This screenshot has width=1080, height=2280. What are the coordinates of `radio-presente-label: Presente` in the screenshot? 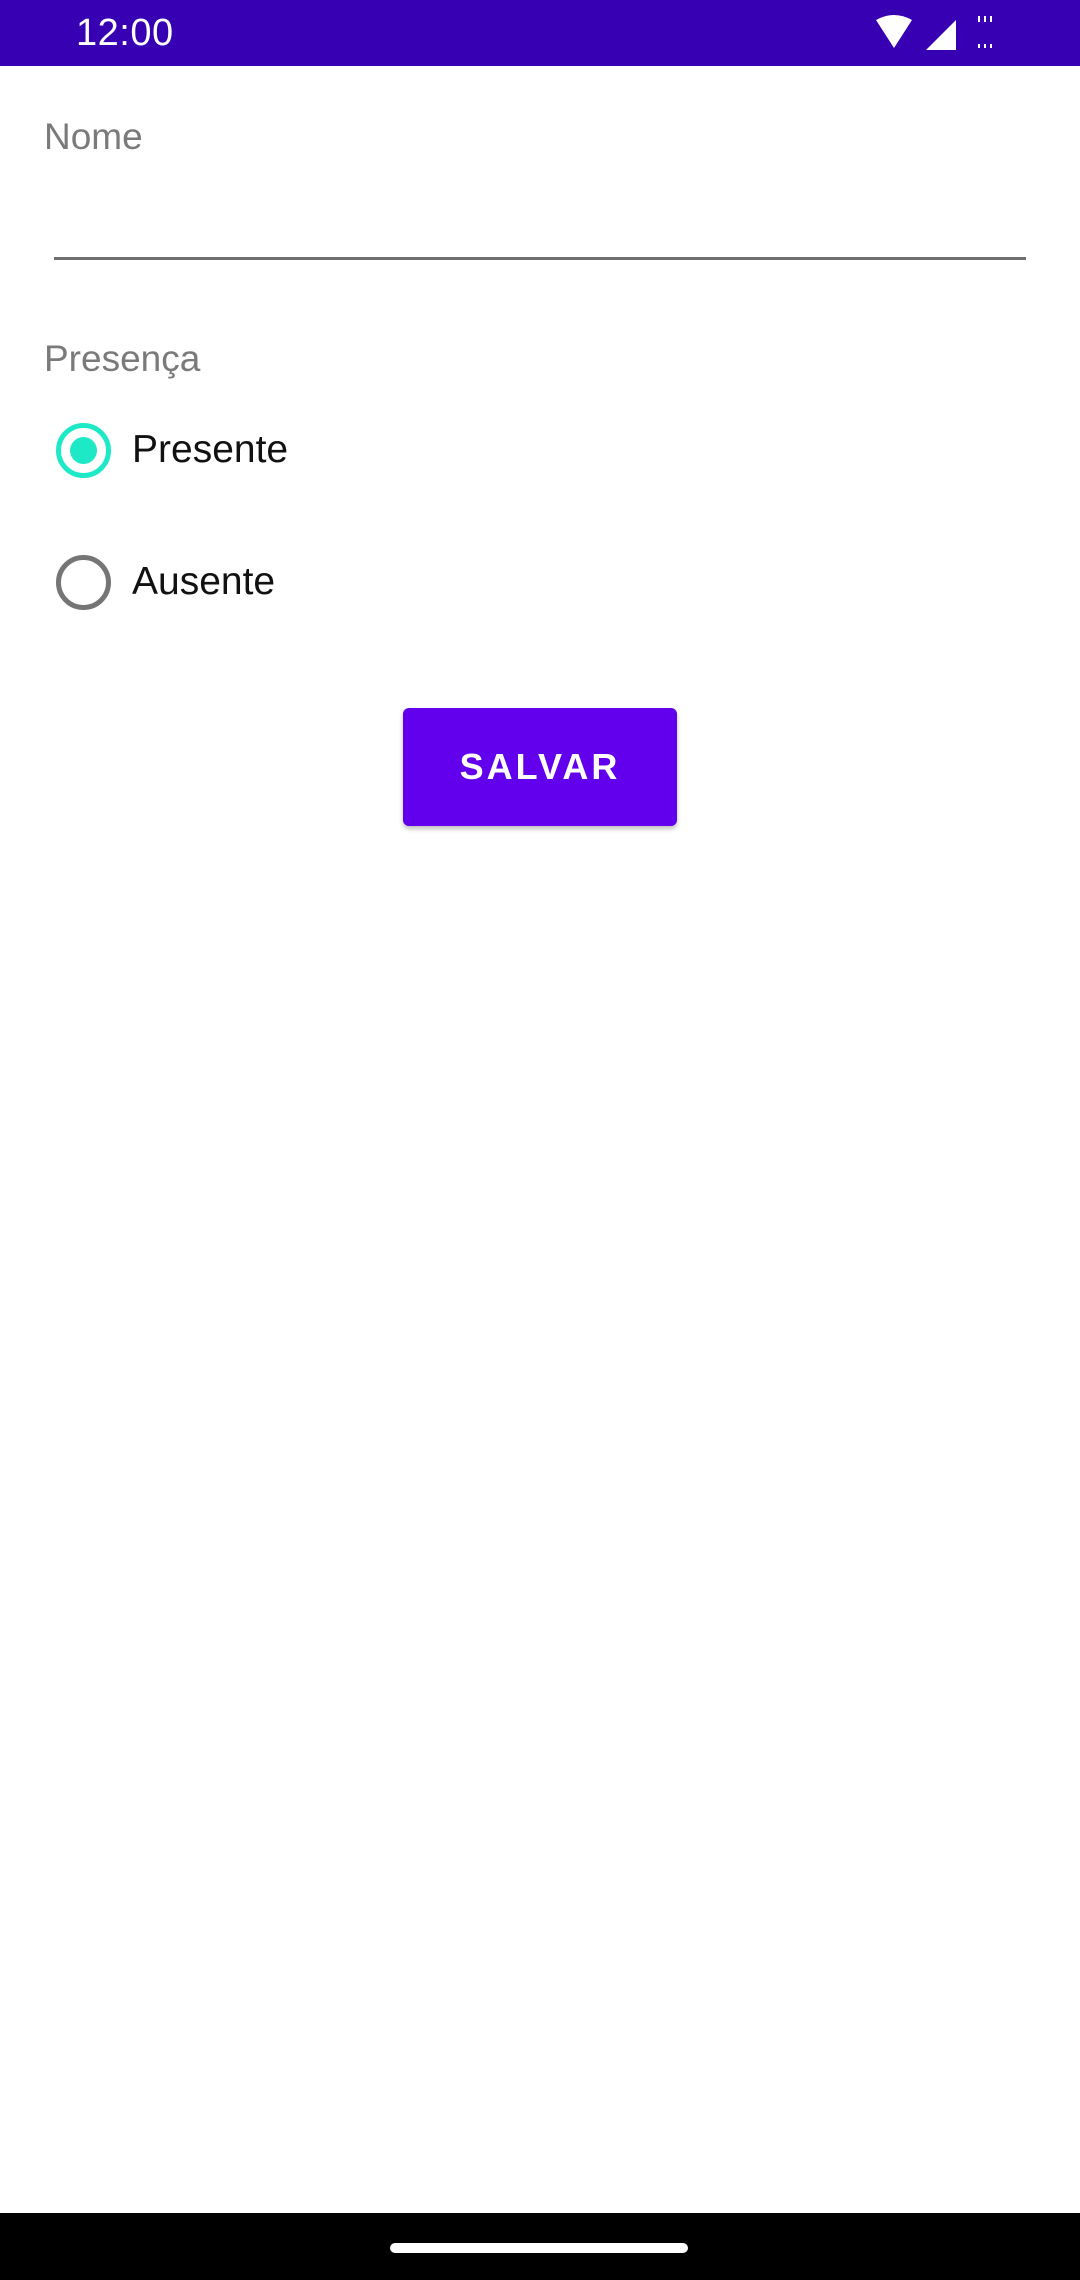 It's located at (210, 449).